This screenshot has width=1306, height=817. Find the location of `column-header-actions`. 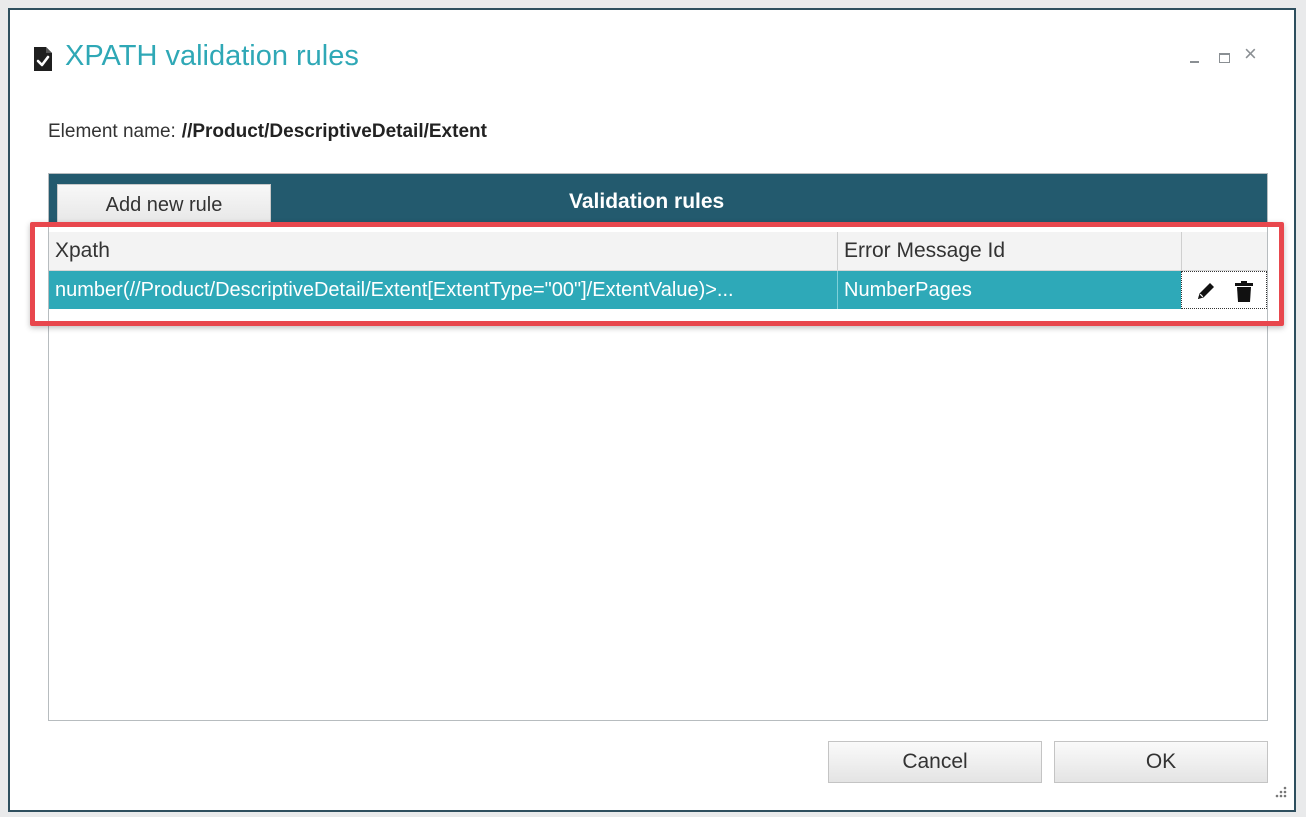

column-header-actions is located at coordinates (1224, 251).